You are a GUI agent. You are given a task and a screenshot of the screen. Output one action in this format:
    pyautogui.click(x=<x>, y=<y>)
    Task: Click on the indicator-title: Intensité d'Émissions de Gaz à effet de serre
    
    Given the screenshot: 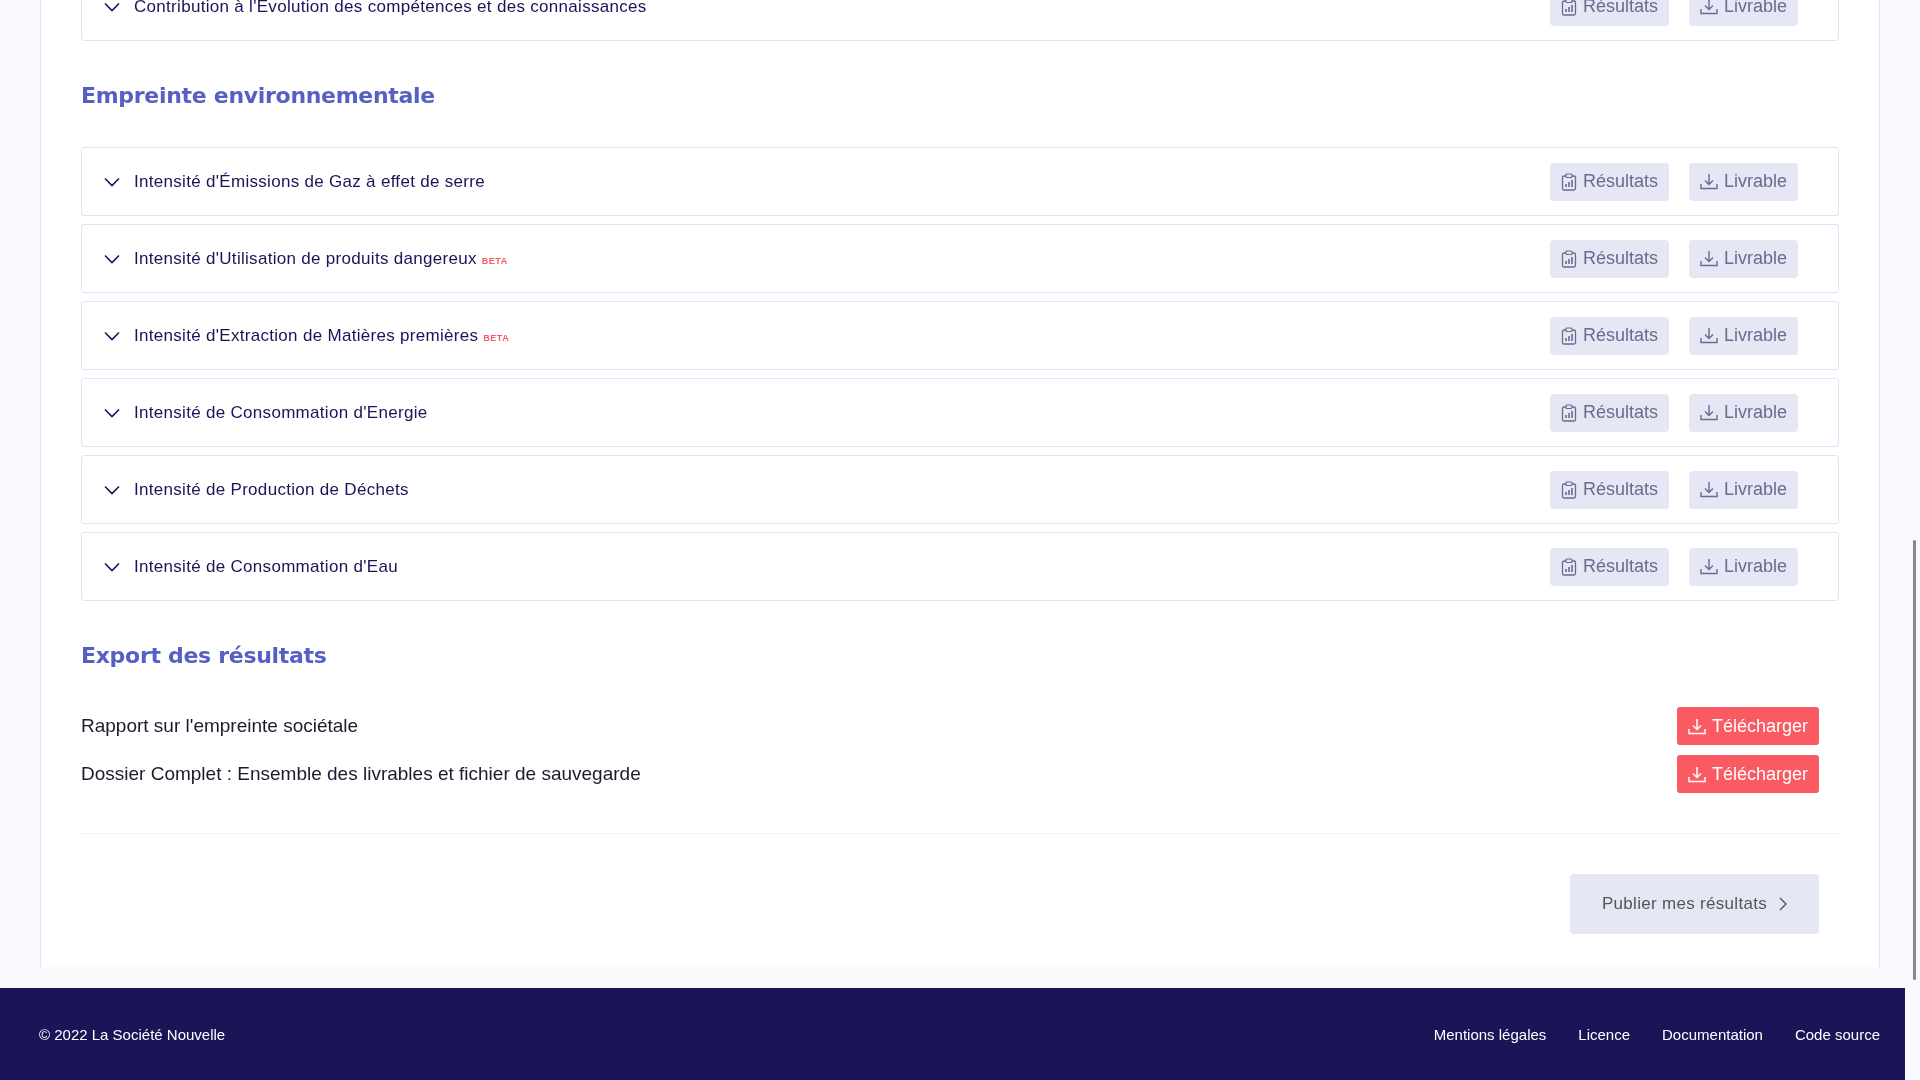 What is the action you would take?
    pyautogui.click(x=309, y=181)
    